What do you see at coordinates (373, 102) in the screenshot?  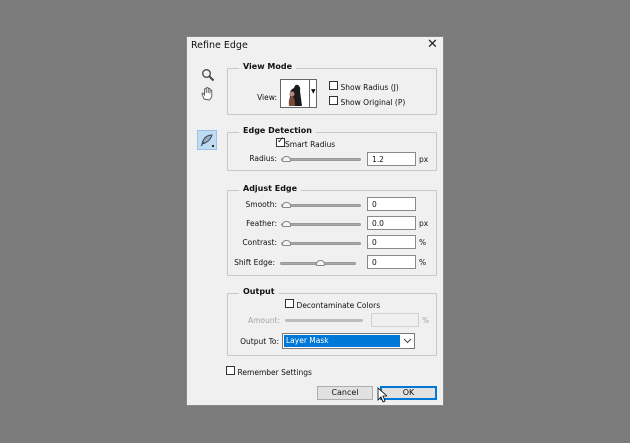 I see `show-original-label: Show Original (P)` at bounding box center [373, 102].